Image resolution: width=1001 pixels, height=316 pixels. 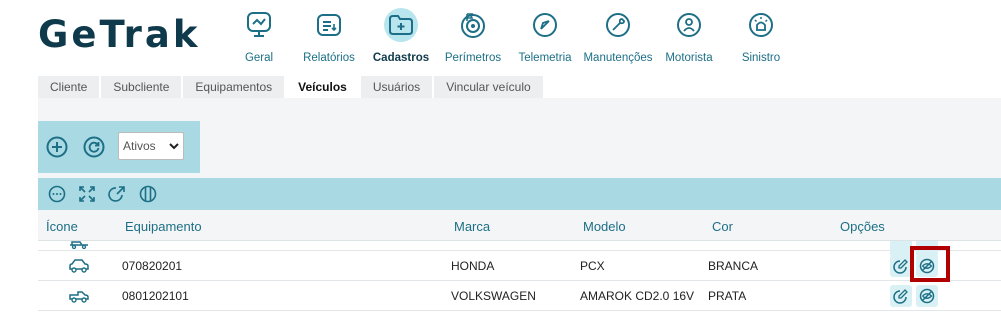 What do you see at coordinates (401, 58) in the screenshot?
I see `nav-label: Cadastros` at bounding box center [401, 58].